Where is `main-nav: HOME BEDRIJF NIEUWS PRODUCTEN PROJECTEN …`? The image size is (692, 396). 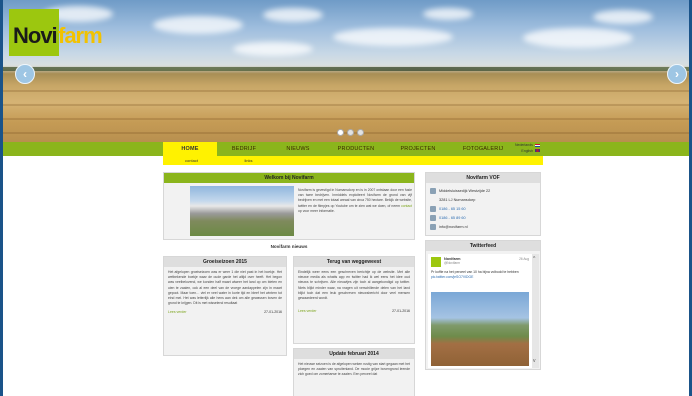
main-nav: HOME BEDRIJF NIEUWS PRODUCTEN PROJECTEN … is located at coordinates (346, 149).